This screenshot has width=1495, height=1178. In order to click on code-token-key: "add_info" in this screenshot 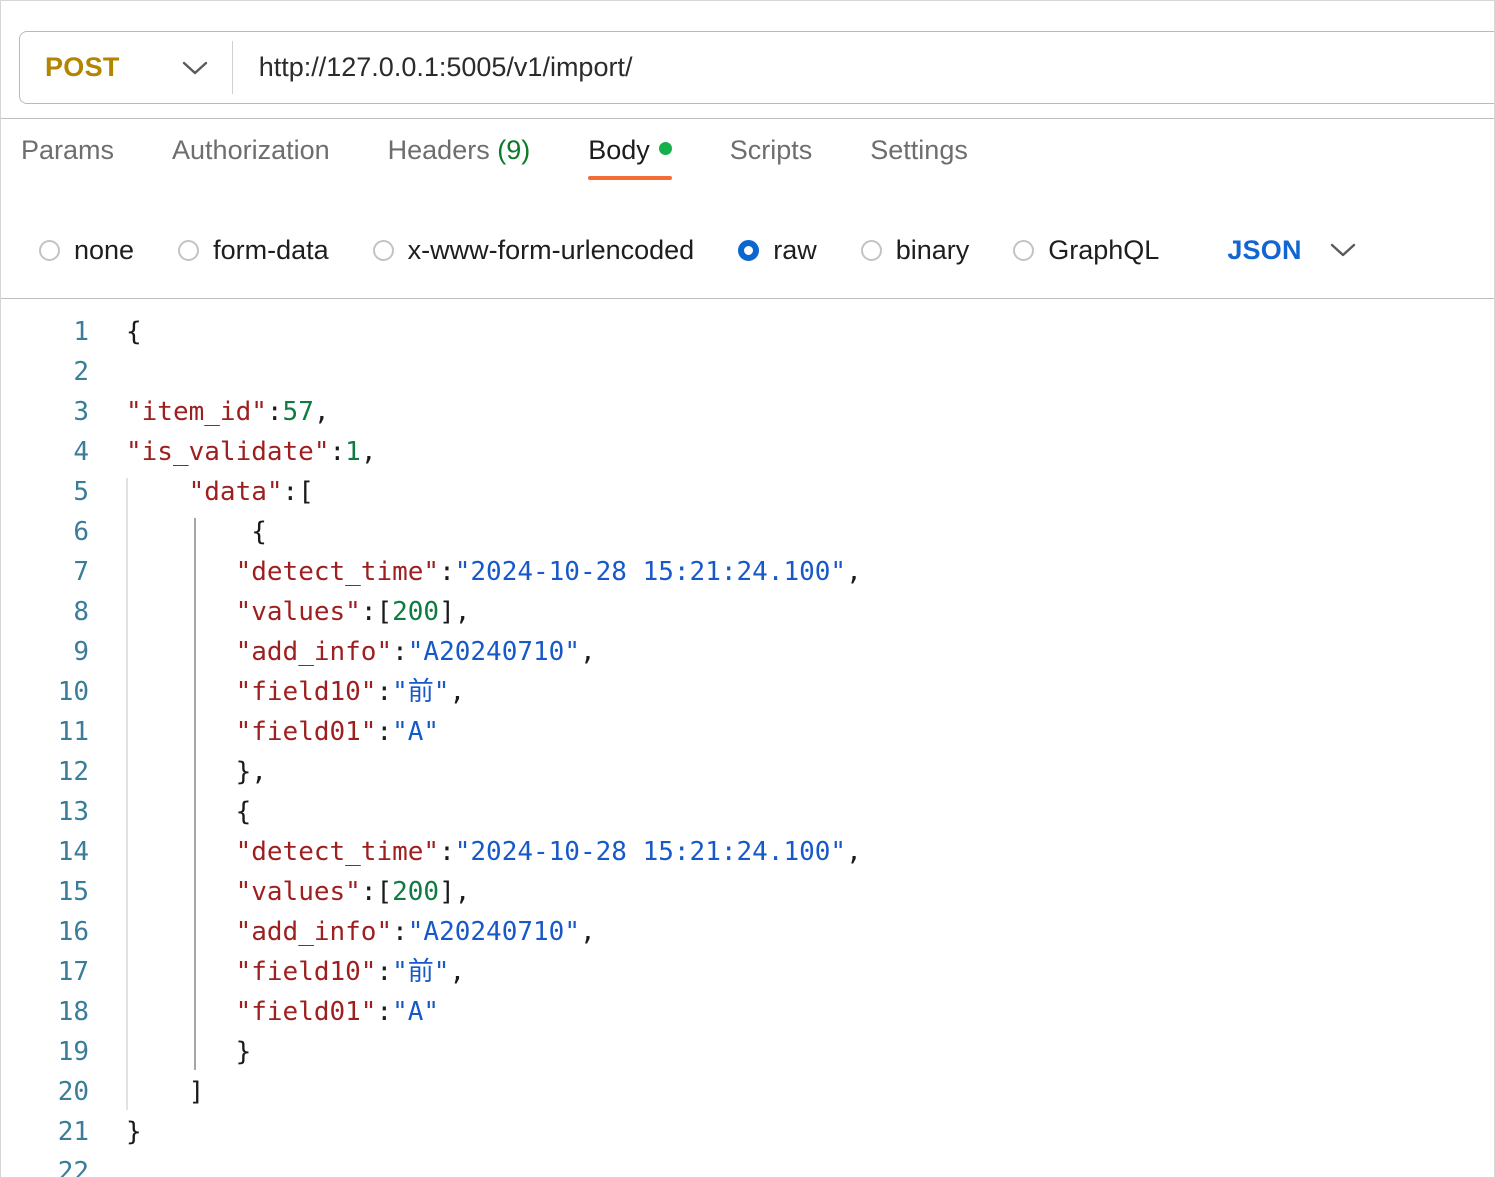, I will do `click(314, 652)`.